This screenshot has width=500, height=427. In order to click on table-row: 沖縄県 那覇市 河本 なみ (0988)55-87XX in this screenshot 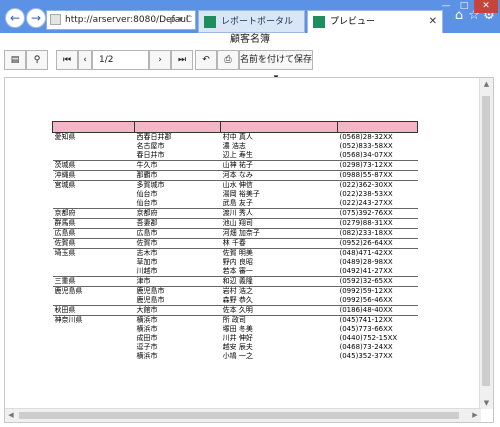, I will do `click(235, 175)`.